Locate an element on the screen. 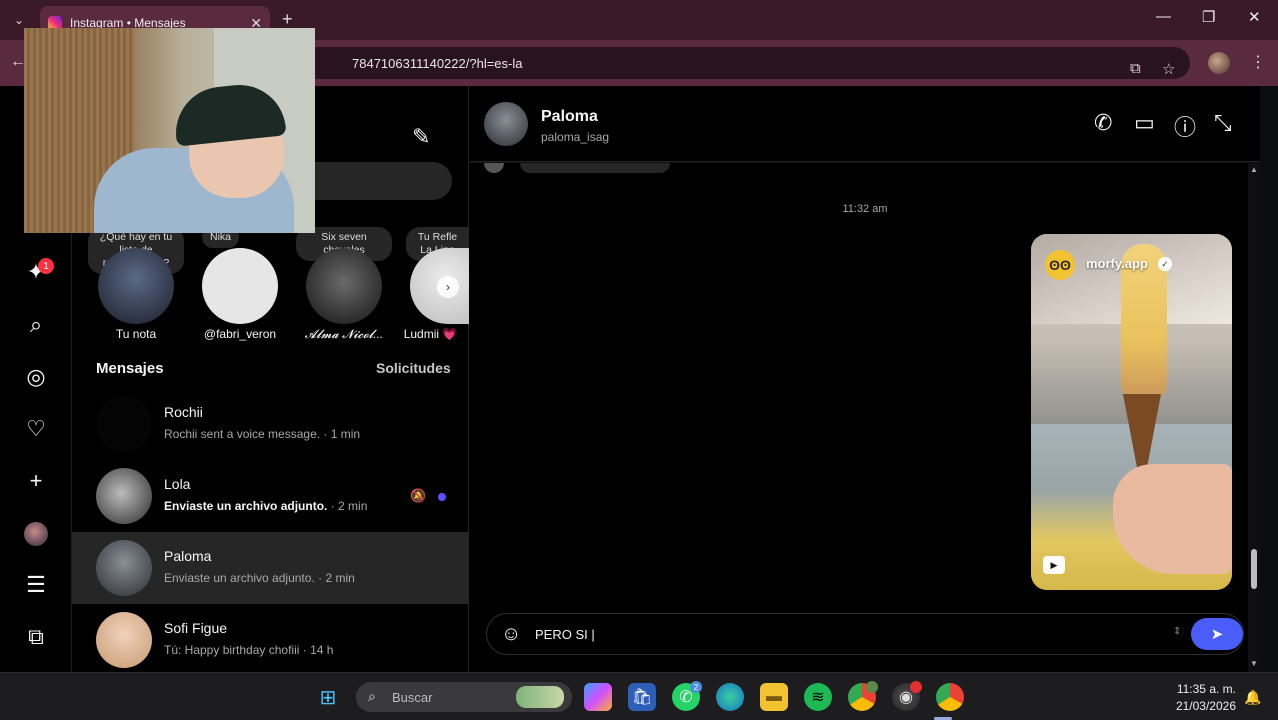 The width and height of the screenshot is (1278, 720). windows-start-icon: ⊞ is located at coordinates (328, 697).